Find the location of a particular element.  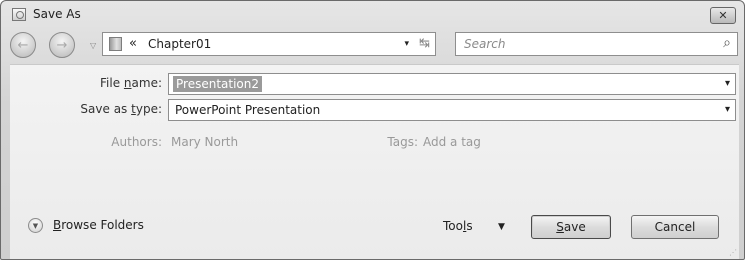

back-button: ← is located at coordinates (23, 45).